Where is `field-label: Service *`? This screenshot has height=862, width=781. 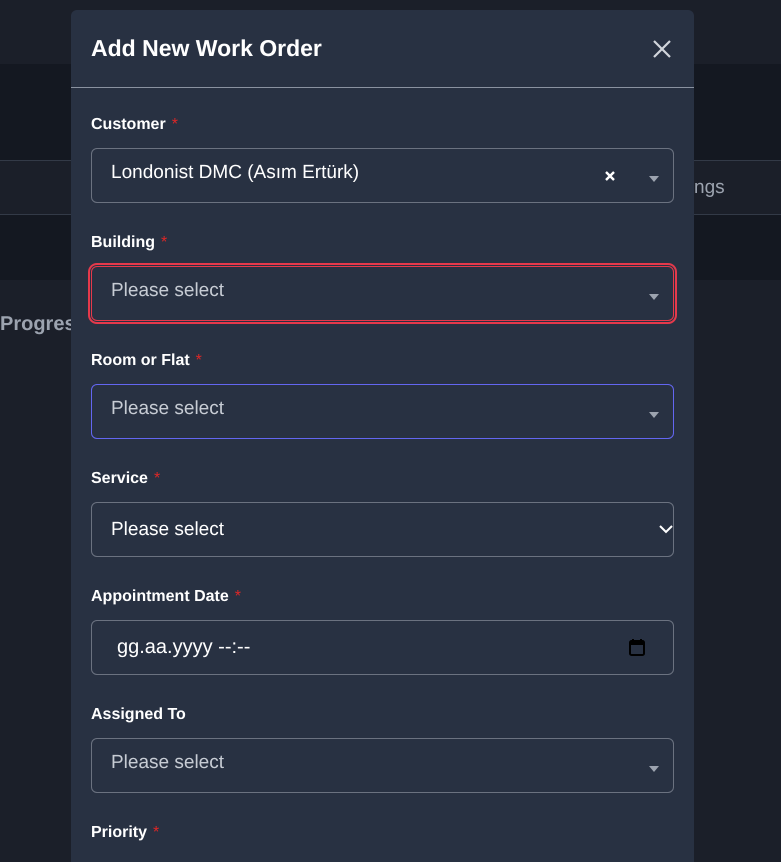 field-label: Service * is located at coordinates (126, 479).